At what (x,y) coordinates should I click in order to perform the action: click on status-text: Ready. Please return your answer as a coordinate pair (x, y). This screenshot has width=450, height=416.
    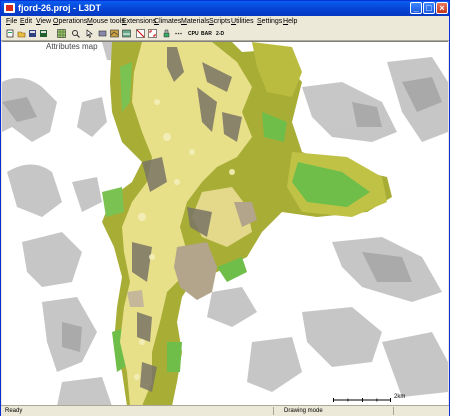
    Looking at the image, I should click on (14, 411).